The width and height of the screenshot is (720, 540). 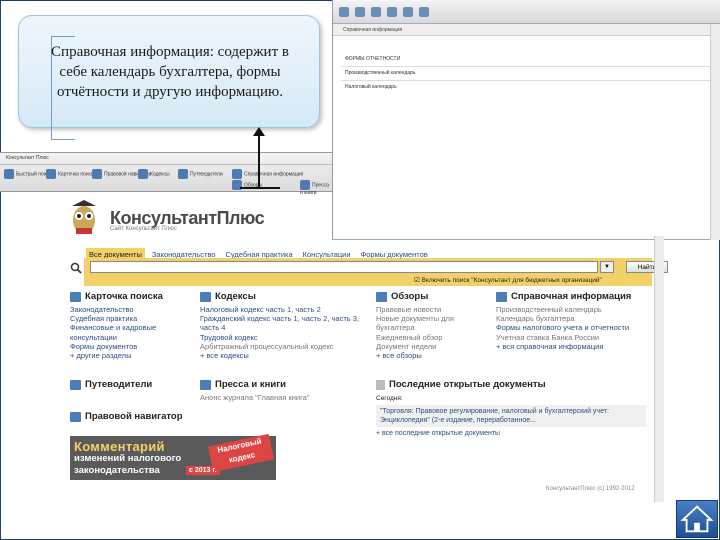 I want to click on link-accountant-calendar: Календарь бухгалтера, so click(x=566, y=318).